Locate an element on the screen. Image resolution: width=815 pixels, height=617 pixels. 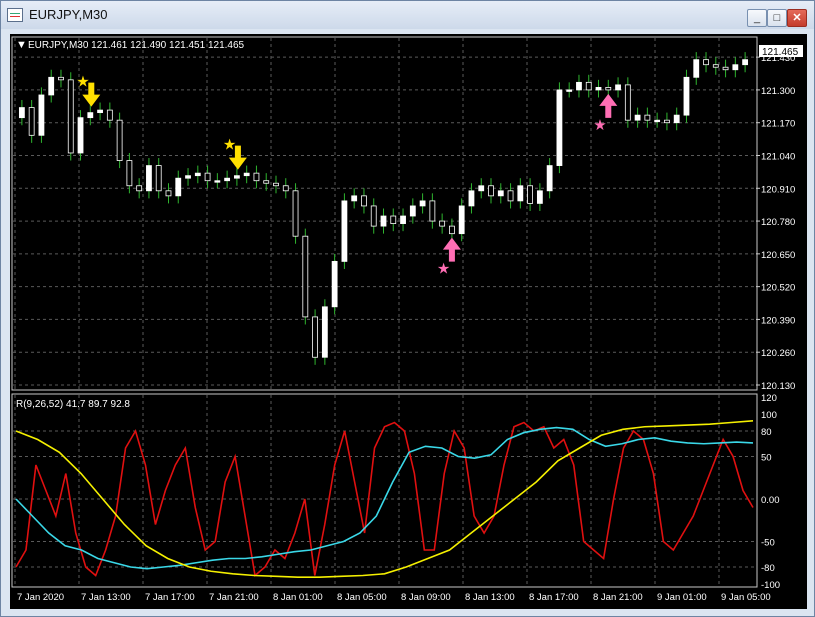
maximize-button: □ is located at coordinates (777, 18).